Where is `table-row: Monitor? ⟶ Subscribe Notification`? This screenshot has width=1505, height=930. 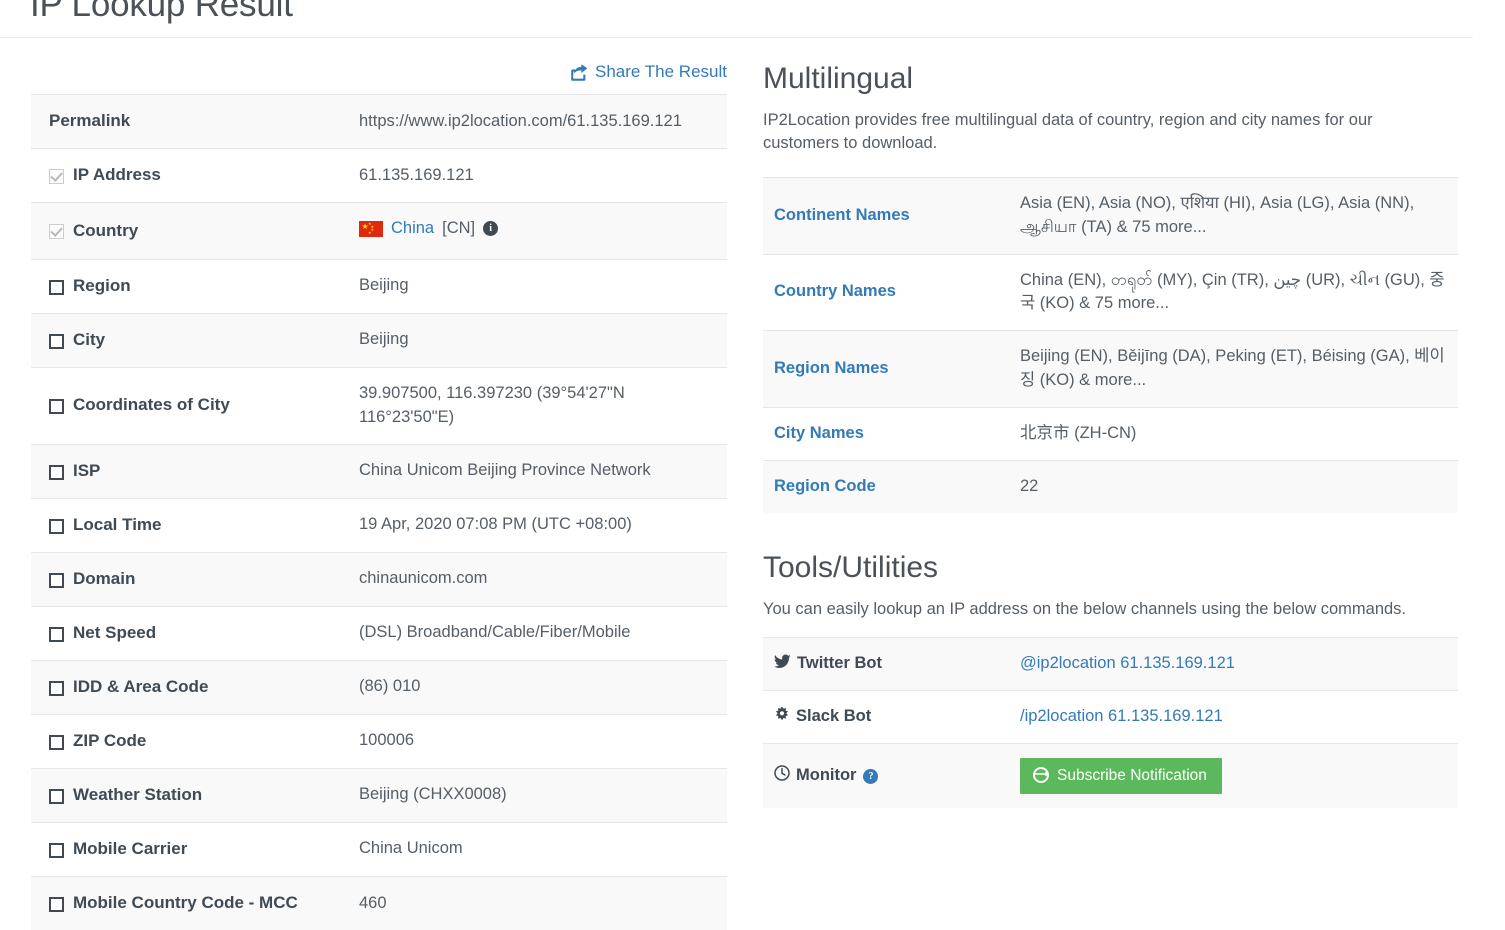
table-row: Monitor? ⟶ Subscribe Notification is located at coordinates (1110, 775).